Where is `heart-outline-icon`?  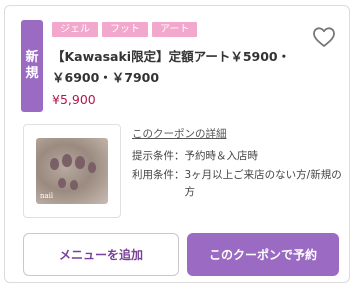
heart-outline-icon is located at coordinates (324, 37).